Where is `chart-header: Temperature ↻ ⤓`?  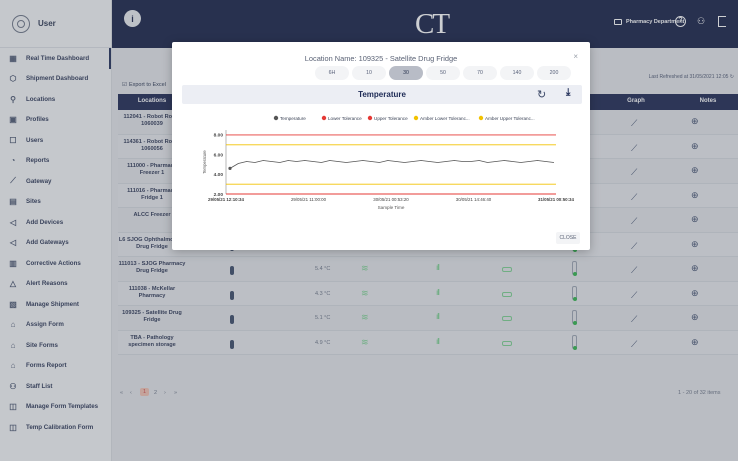
chart-header: Temperature ↻ ⤓ is located at coordinates (382, 94).